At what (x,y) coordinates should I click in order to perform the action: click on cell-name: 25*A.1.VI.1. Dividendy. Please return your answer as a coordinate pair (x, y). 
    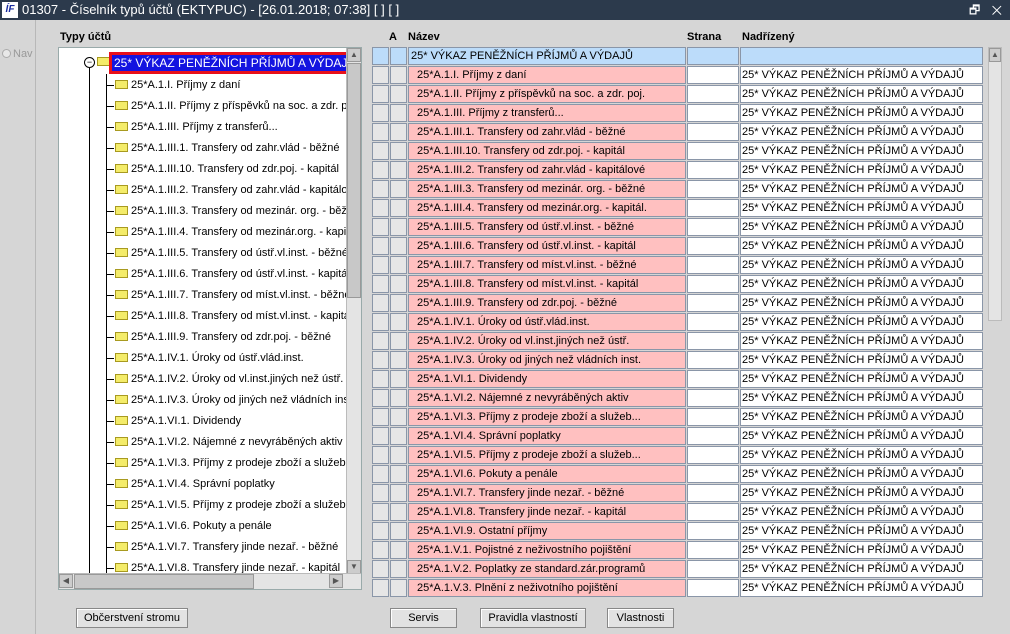
    Looking at the image, I should click on (547, 379).